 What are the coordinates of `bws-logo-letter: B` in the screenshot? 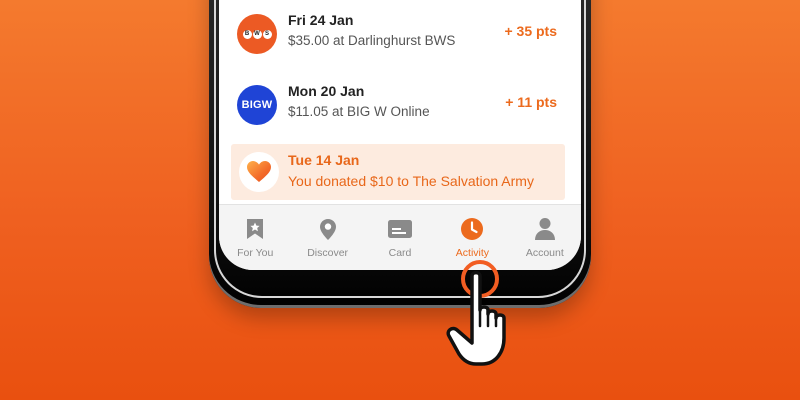 It's located at (247, 34).